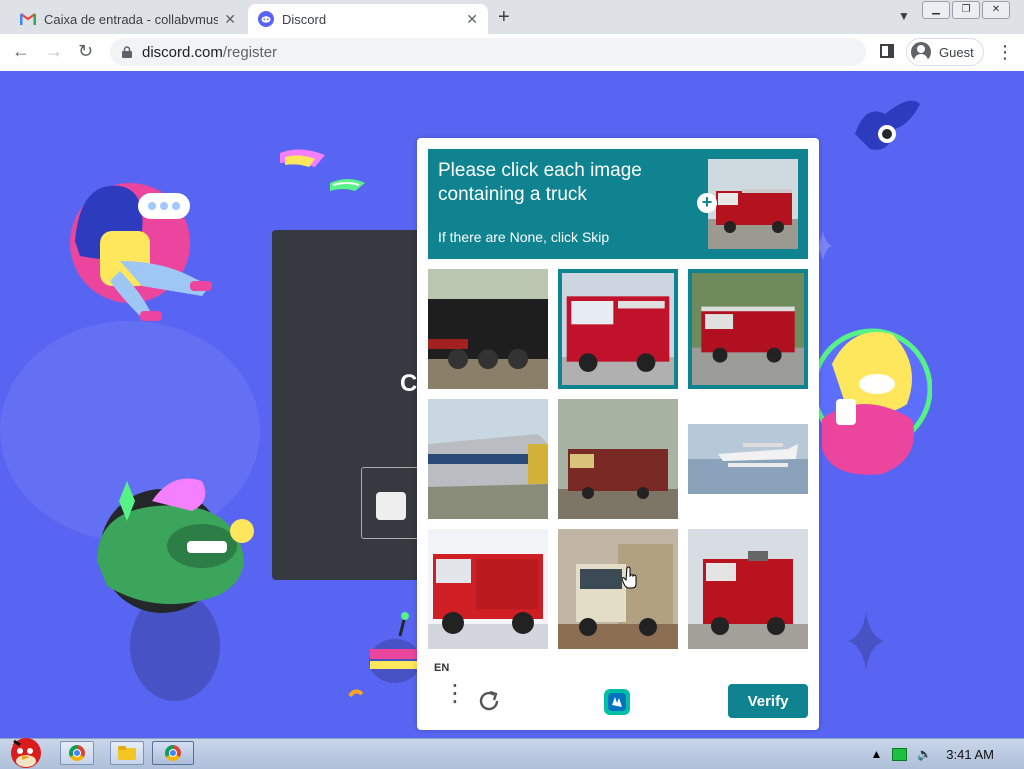 The image size is (1024, 769). I want to click on more-menu-icon: ⋮, so click(1005, 52).